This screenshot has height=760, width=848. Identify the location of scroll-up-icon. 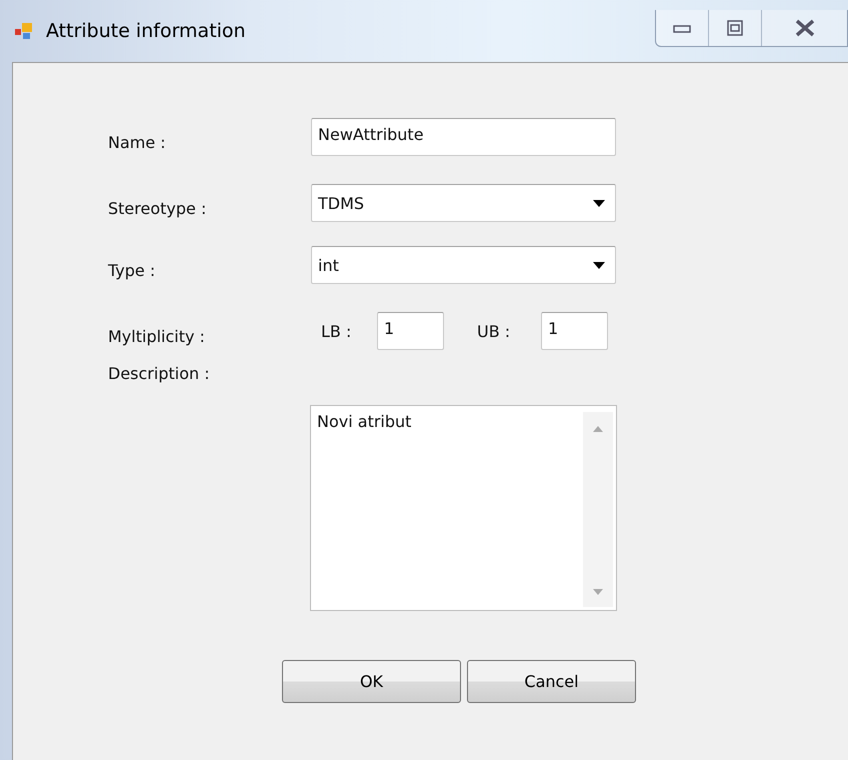
(598, 429).